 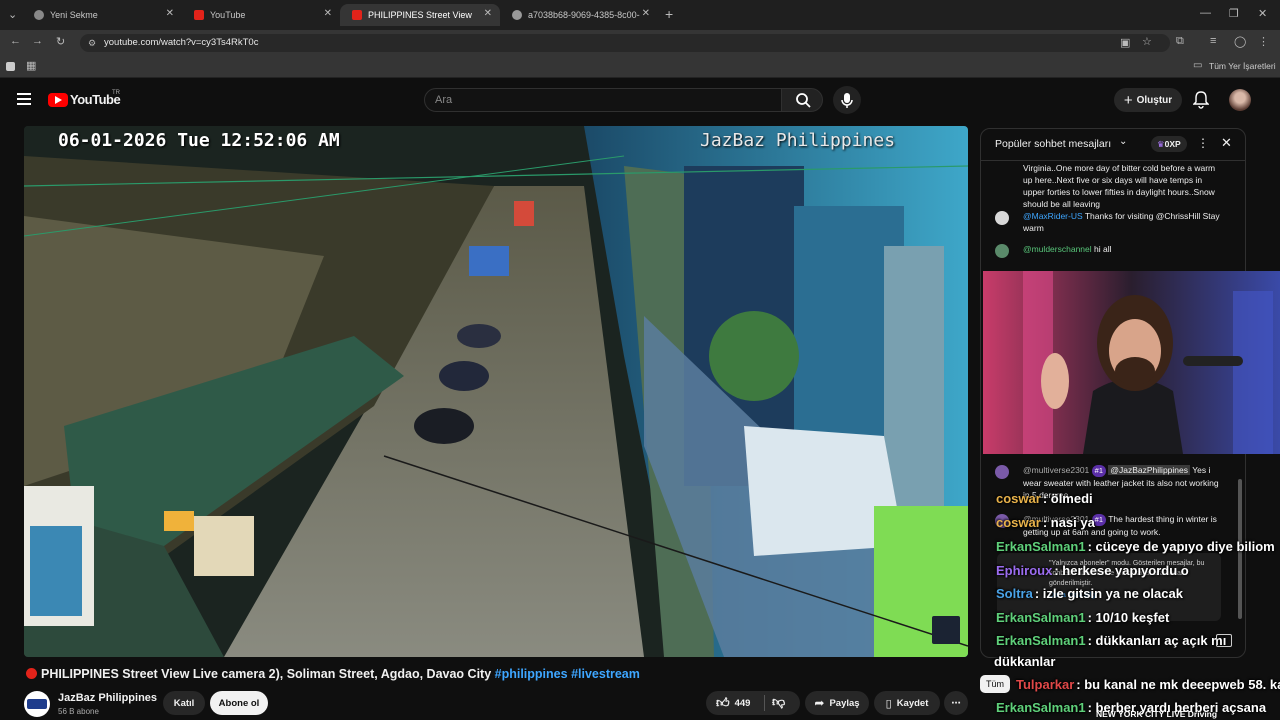 I want to click on overlay-chat-line: coswar: nasi ya, so click(x=1045, y=522).